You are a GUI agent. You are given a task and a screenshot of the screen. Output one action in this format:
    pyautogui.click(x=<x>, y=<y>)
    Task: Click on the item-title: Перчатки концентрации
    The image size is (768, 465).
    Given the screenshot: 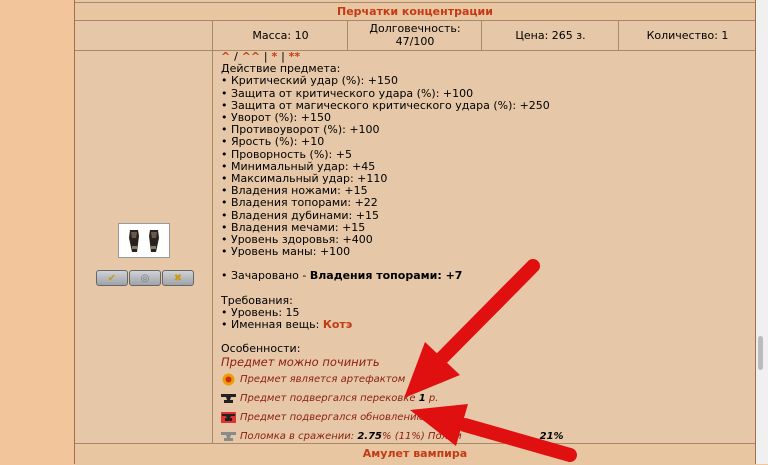 What is the action you would take?
    pyautogui.click(x=415, y=11)
    